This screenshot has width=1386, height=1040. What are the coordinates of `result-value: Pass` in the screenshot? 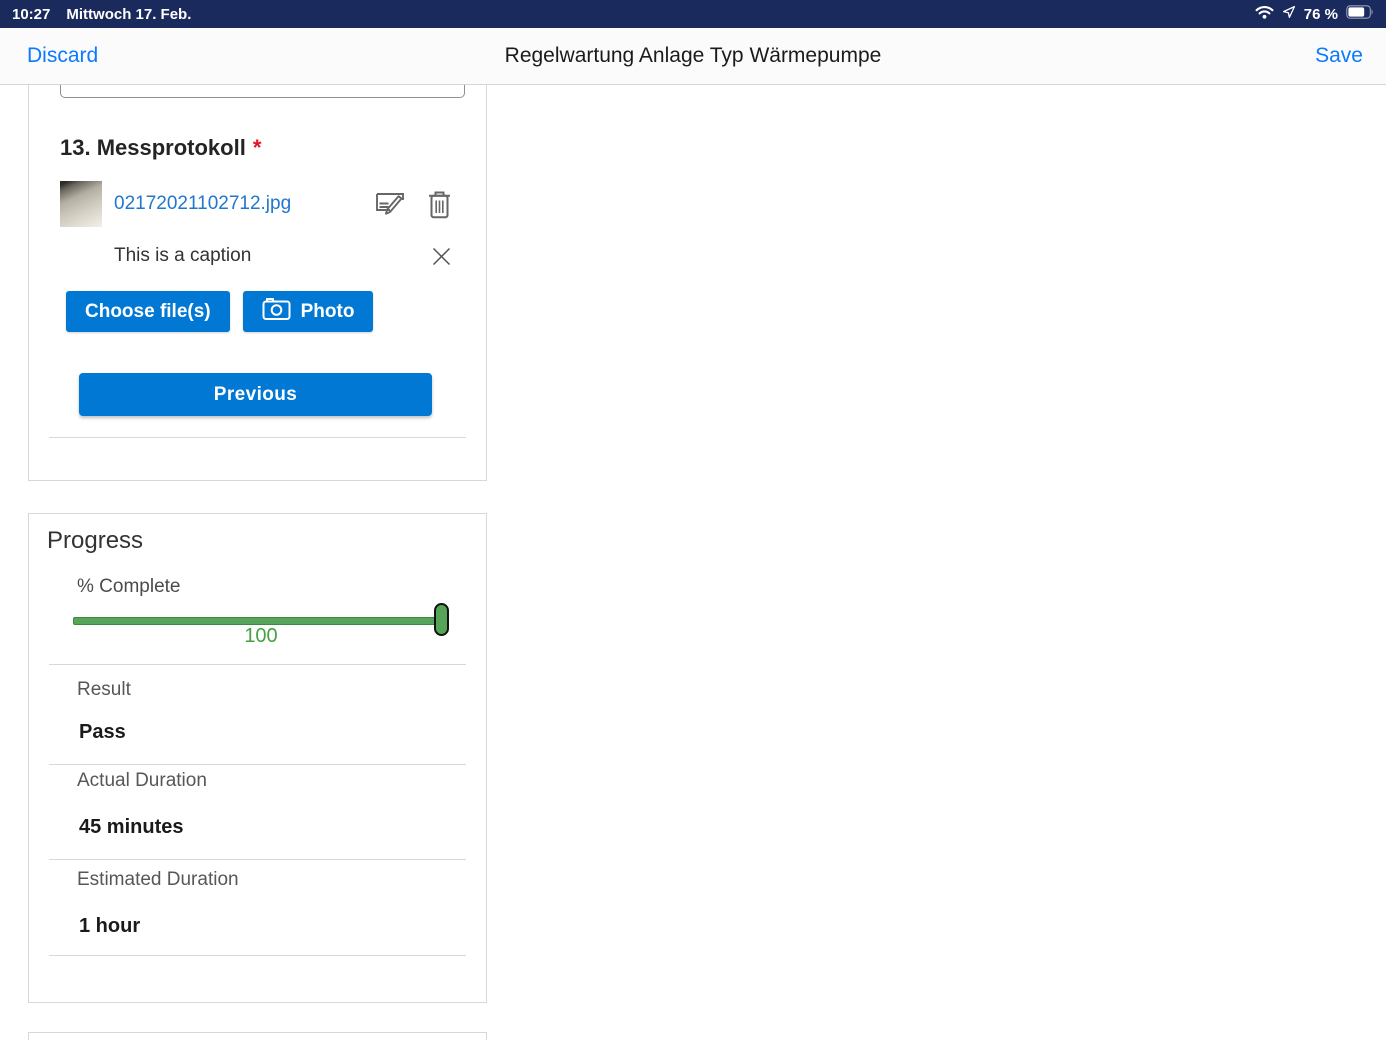 It's located at (102, 732).